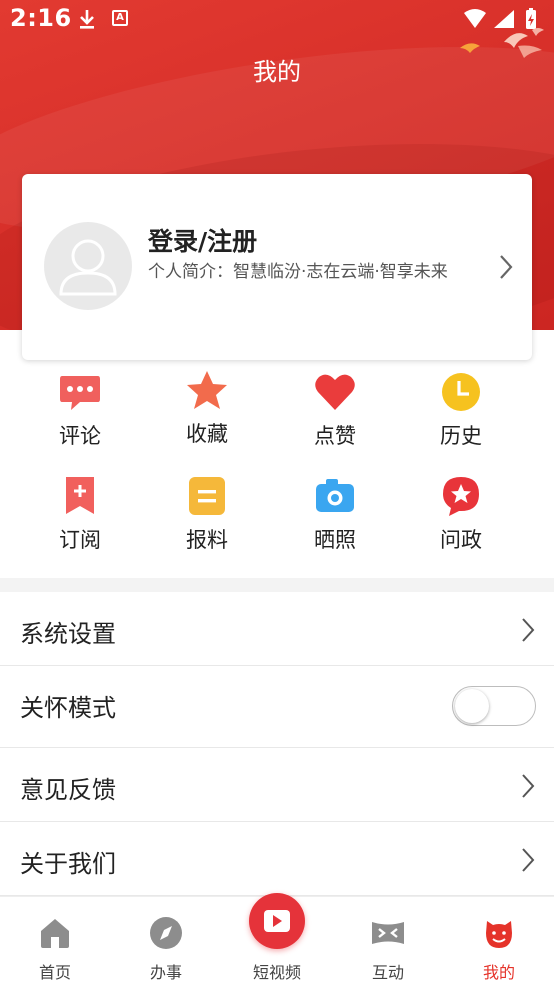 The image size is (554, 984). I want to click on grid-item-inquiry: 问政, so click(461, 514).